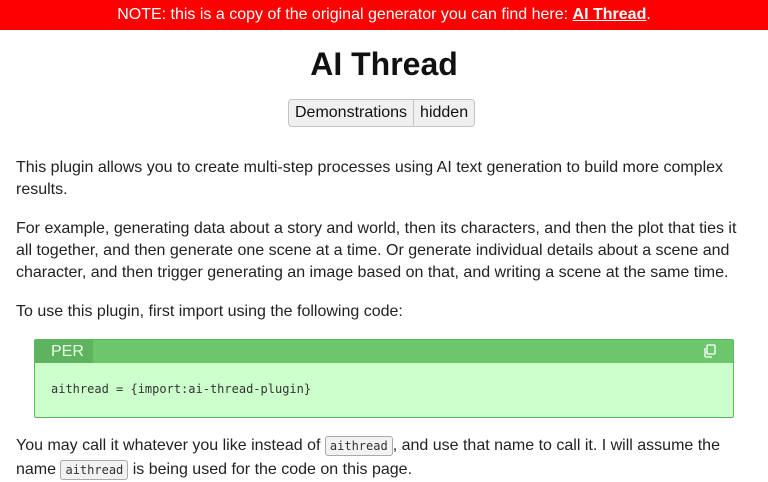 The height and width of the screenshot is (482, 768). I want to click on code-block-header: PER, so click(384, 351).